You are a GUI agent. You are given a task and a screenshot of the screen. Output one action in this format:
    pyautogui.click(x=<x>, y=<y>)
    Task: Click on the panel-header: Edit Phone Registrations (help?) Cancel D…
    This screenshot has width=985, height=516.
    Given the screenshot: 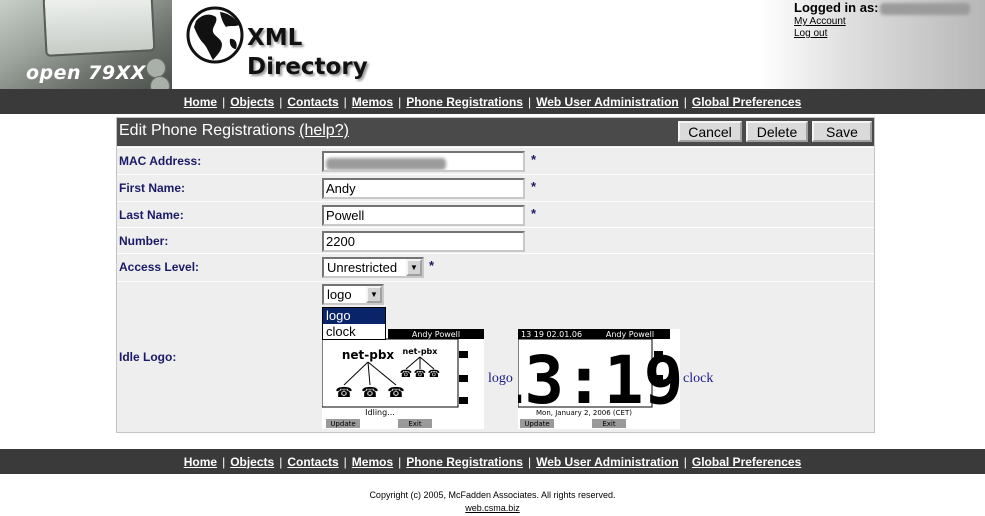 What is the action you would take?
    pyautogui.click(x=495, y=132)
    